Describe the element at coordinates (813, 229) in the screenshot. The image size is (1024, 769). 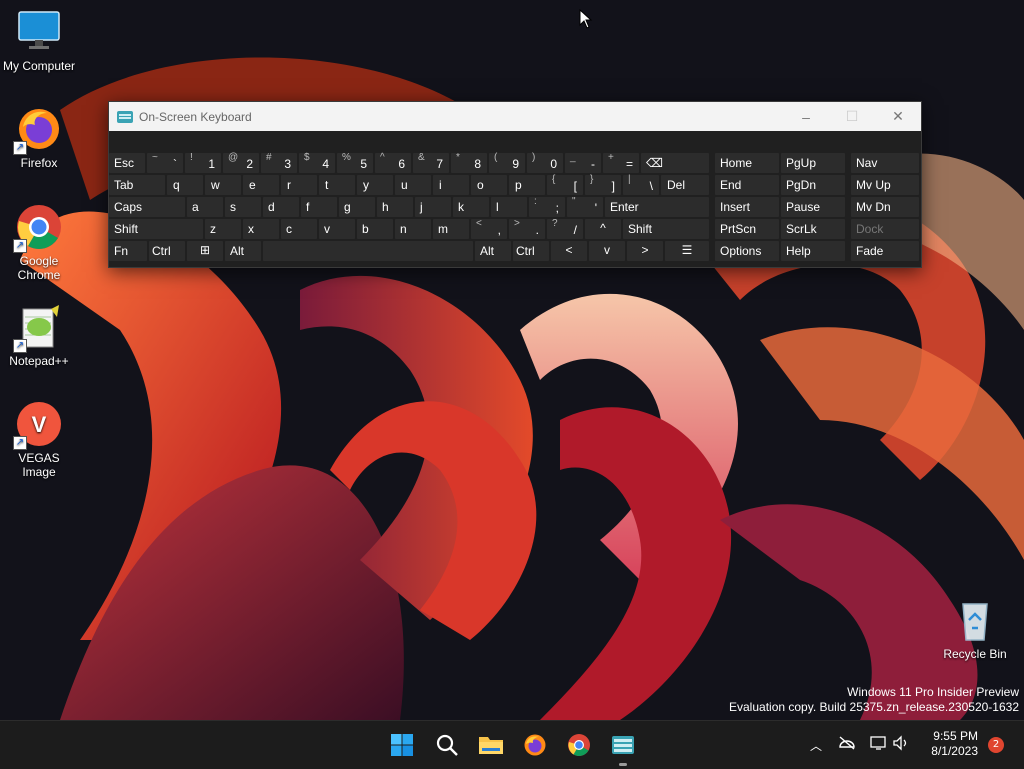
I see `key-scrlk: ScrLk` at that location.